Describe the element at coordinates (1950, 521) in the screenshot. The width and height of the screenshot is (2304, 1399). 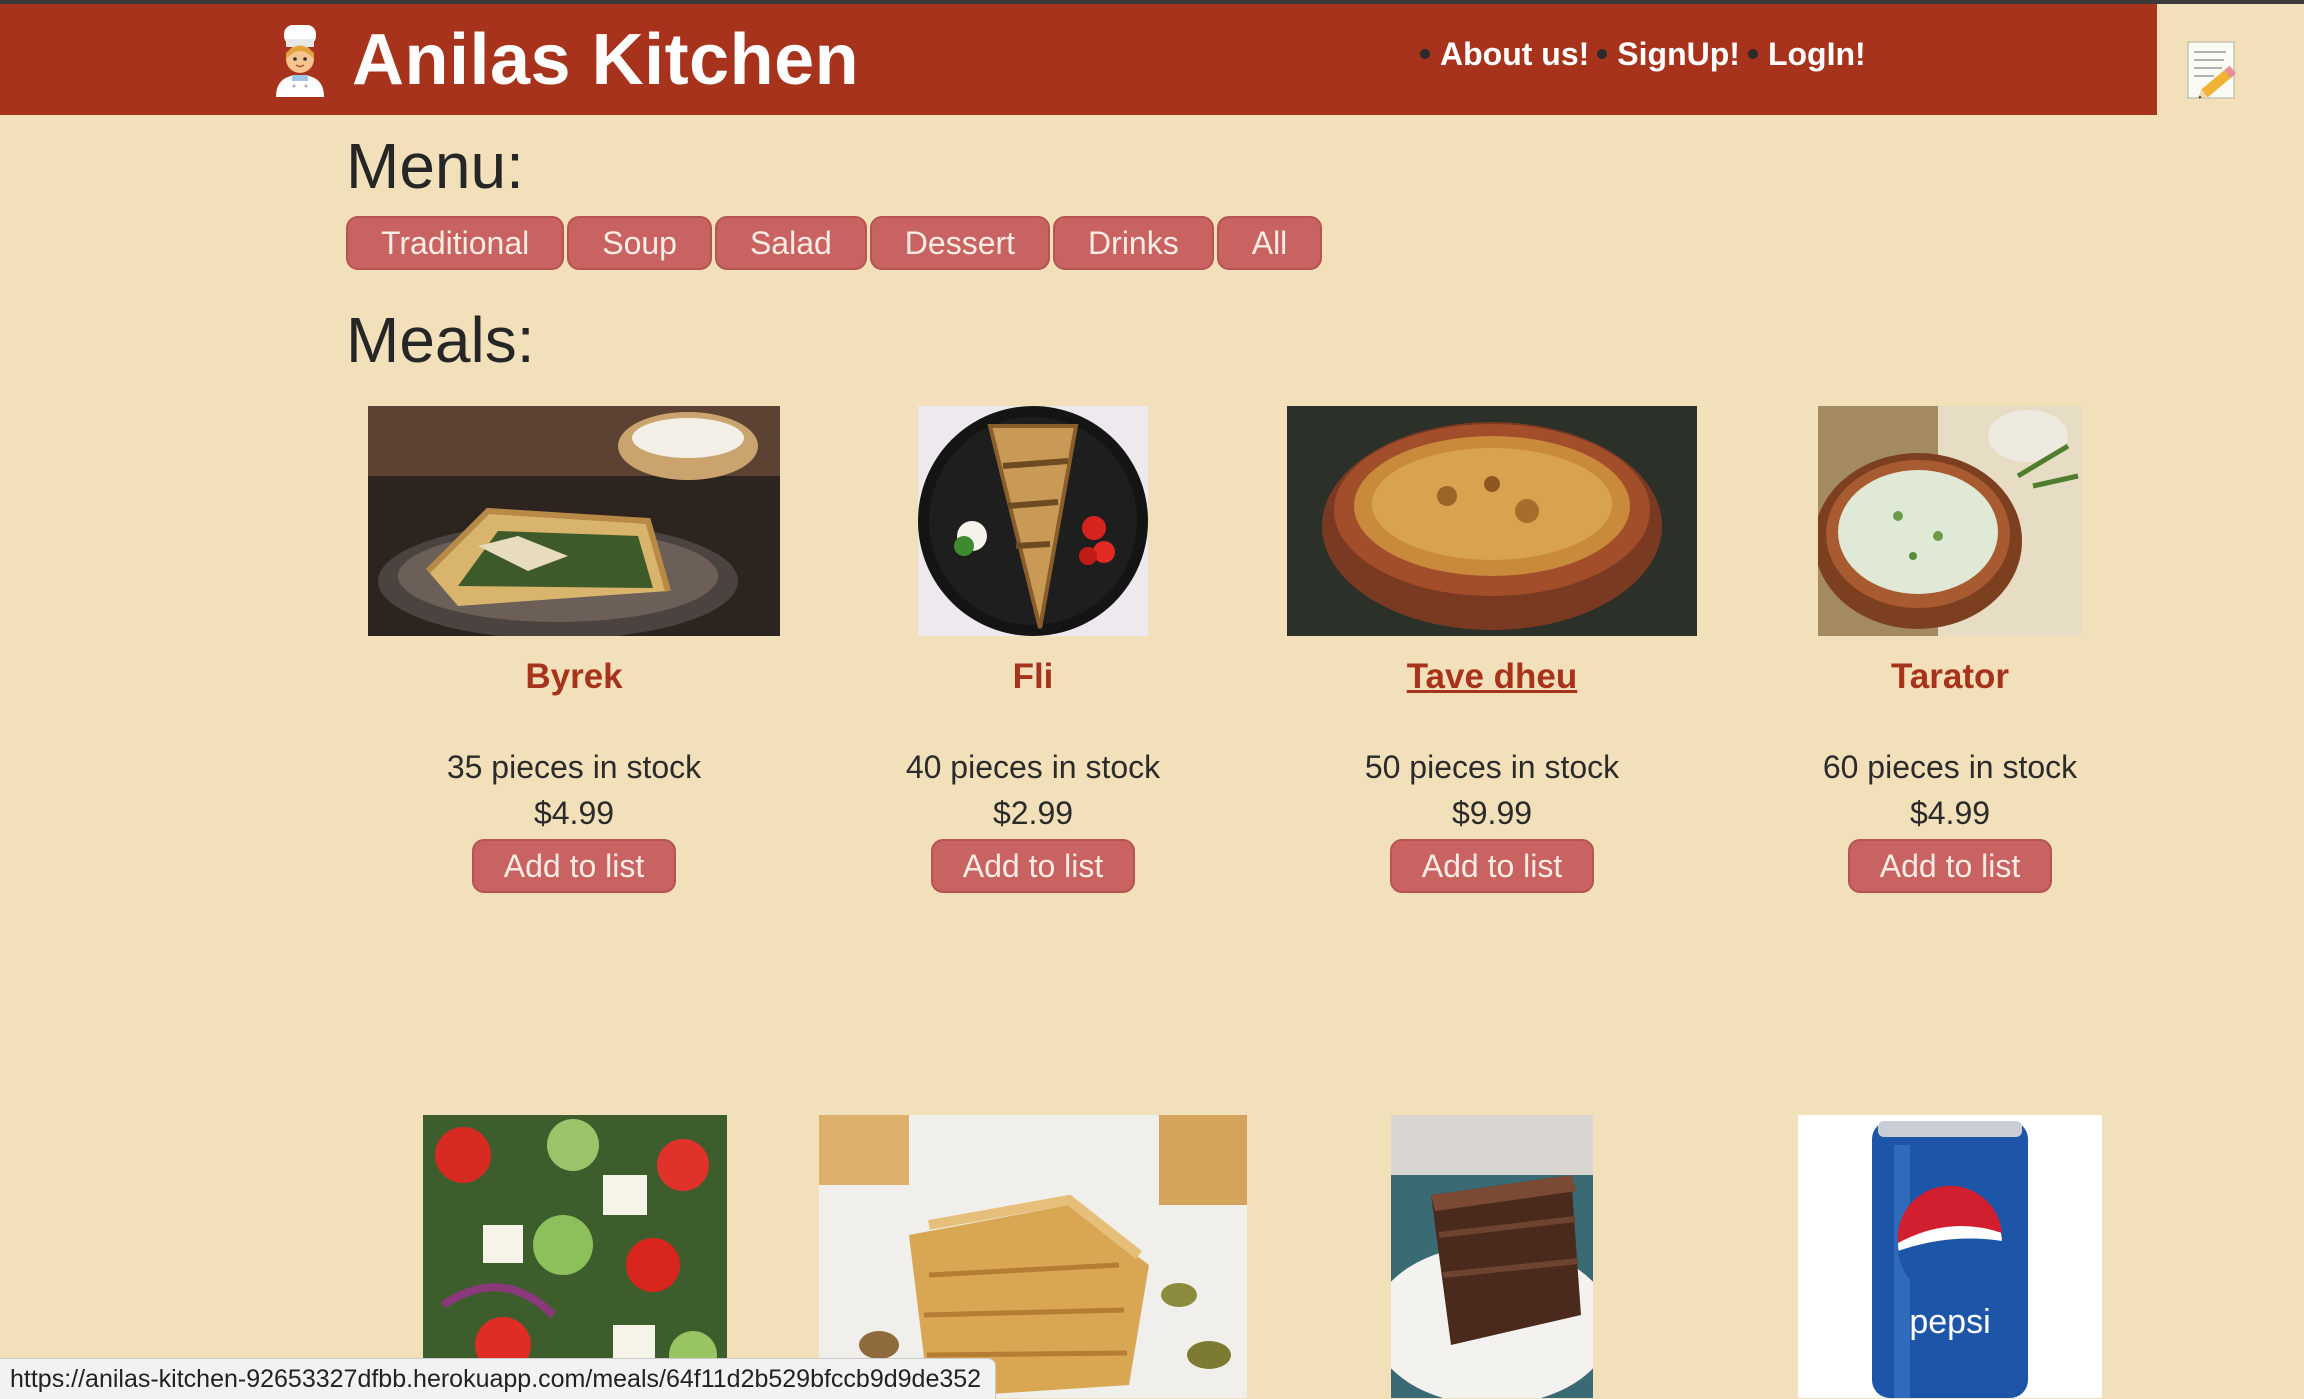
I see `tarator-photo` at that location.